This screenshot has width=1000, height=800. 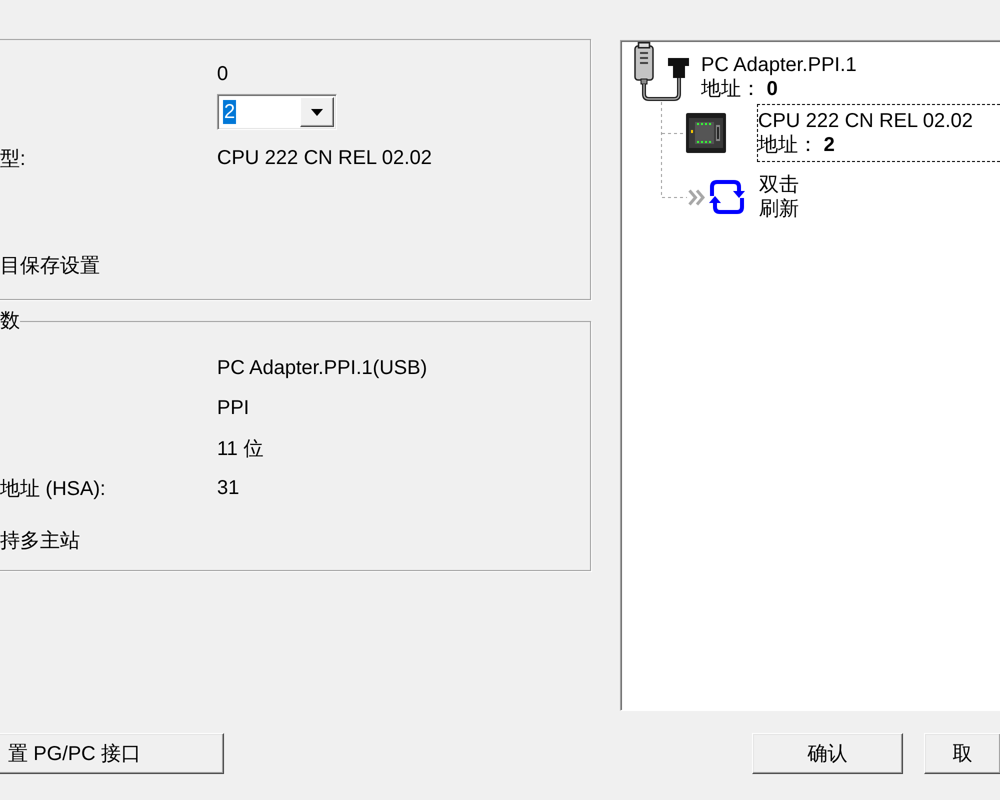 What do you see at coordinates (661, 72) in the screenshot?
I see `cable-adapter-icon` at bounding box center [661, 72].